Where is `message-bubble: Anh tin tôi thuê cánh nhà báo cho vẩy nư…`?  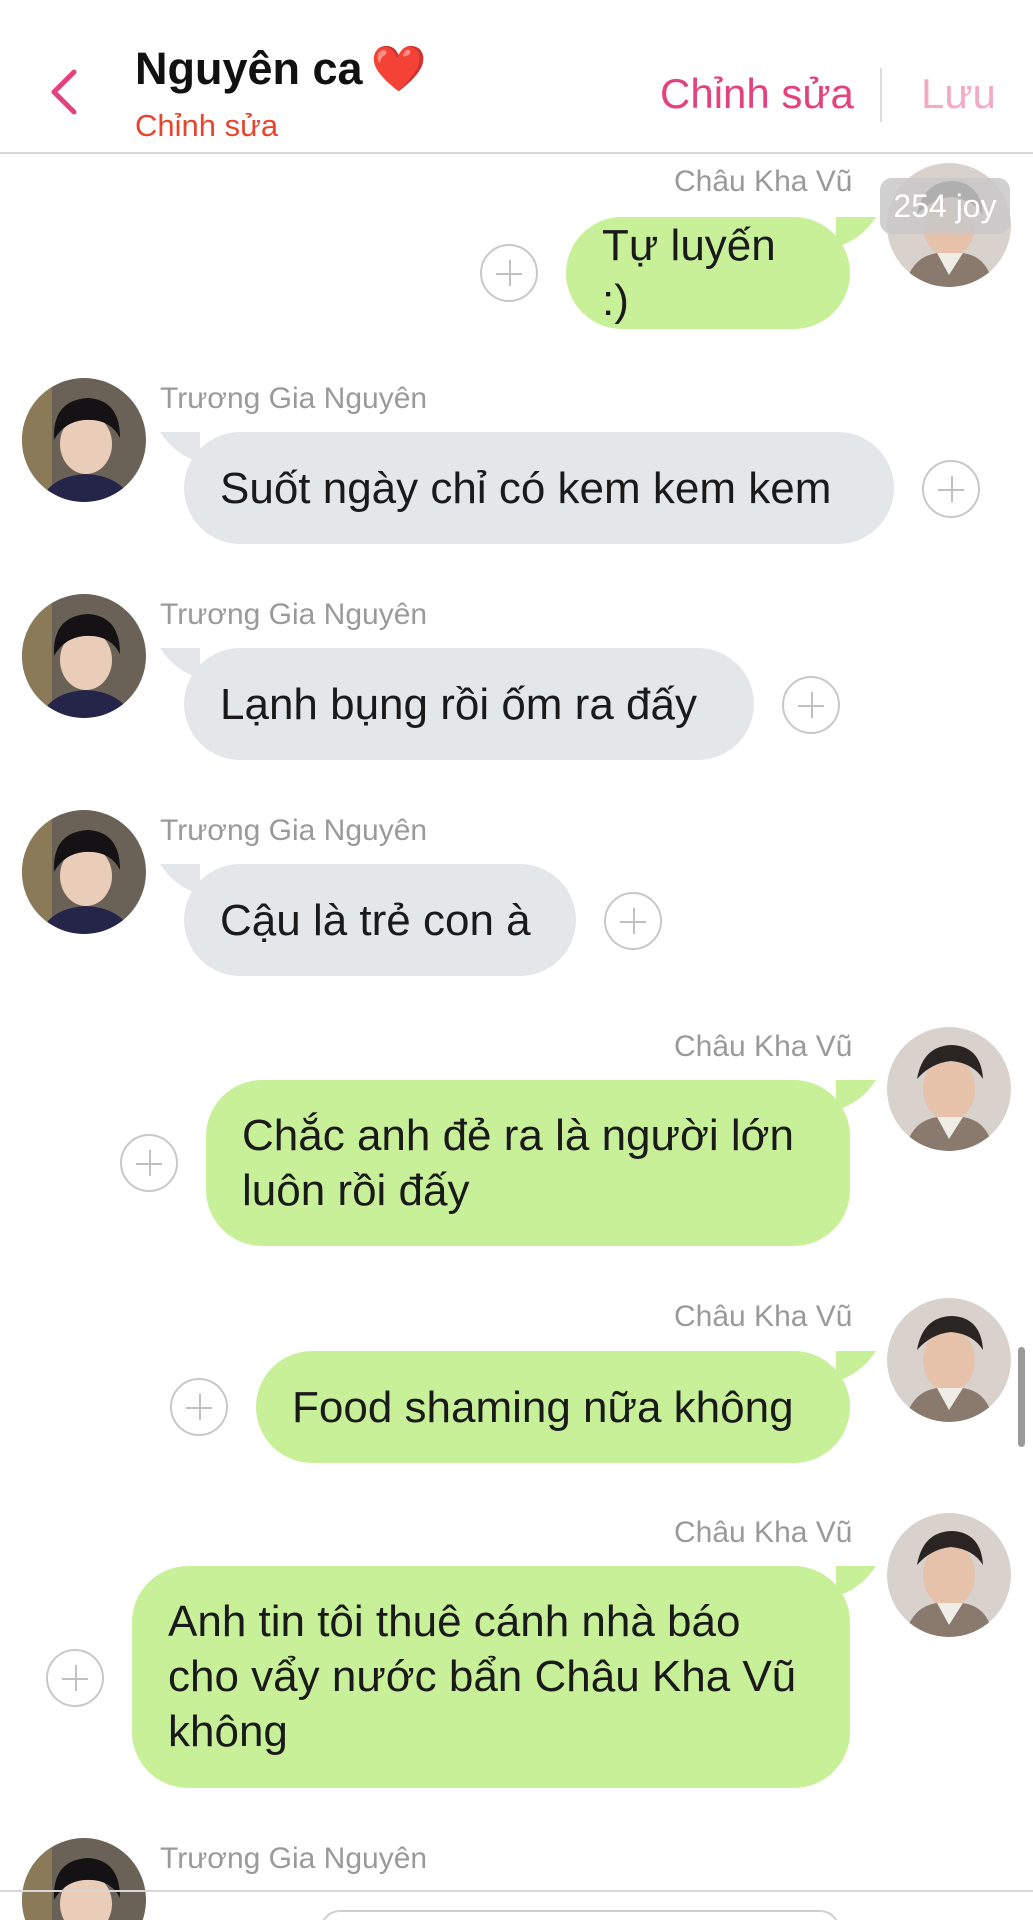
message-bubble: Anh tin tôi thuê cánh nhà báo cho vẩy nư… is located at coordinates (491, 1677).